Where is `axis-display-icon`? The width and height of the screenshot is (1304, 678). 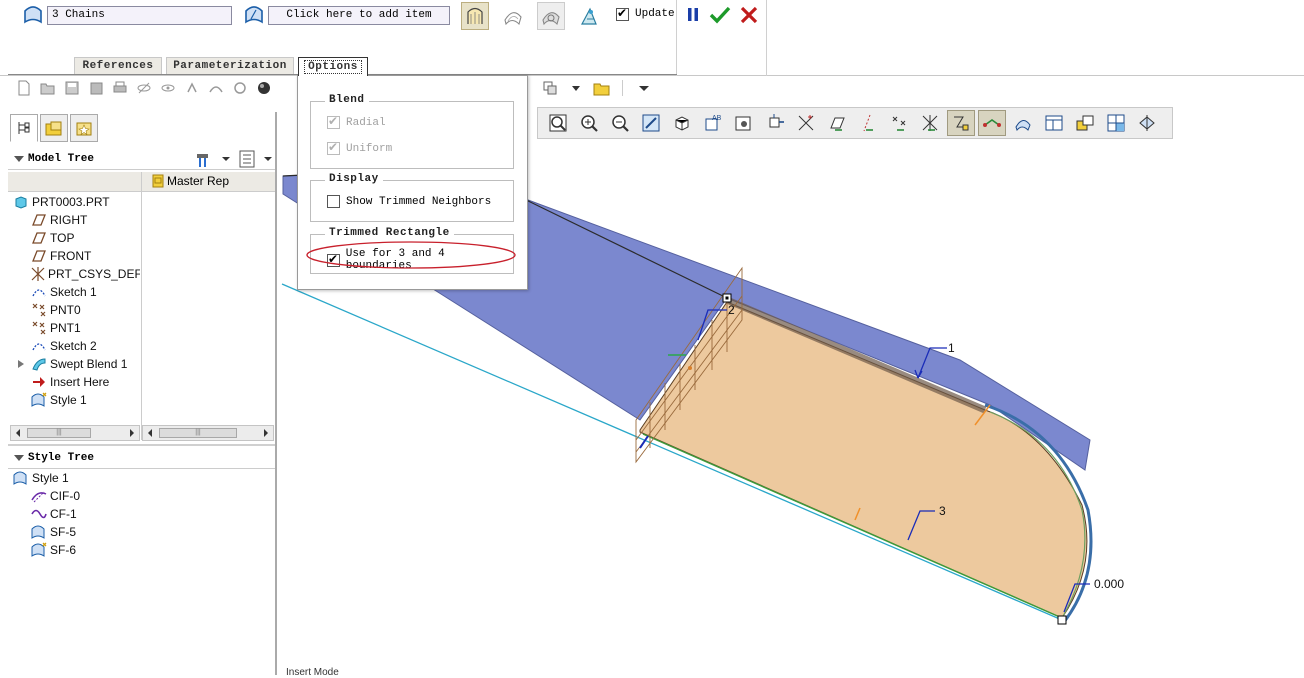 axis-display-icon is located at coordinates (868, 123).